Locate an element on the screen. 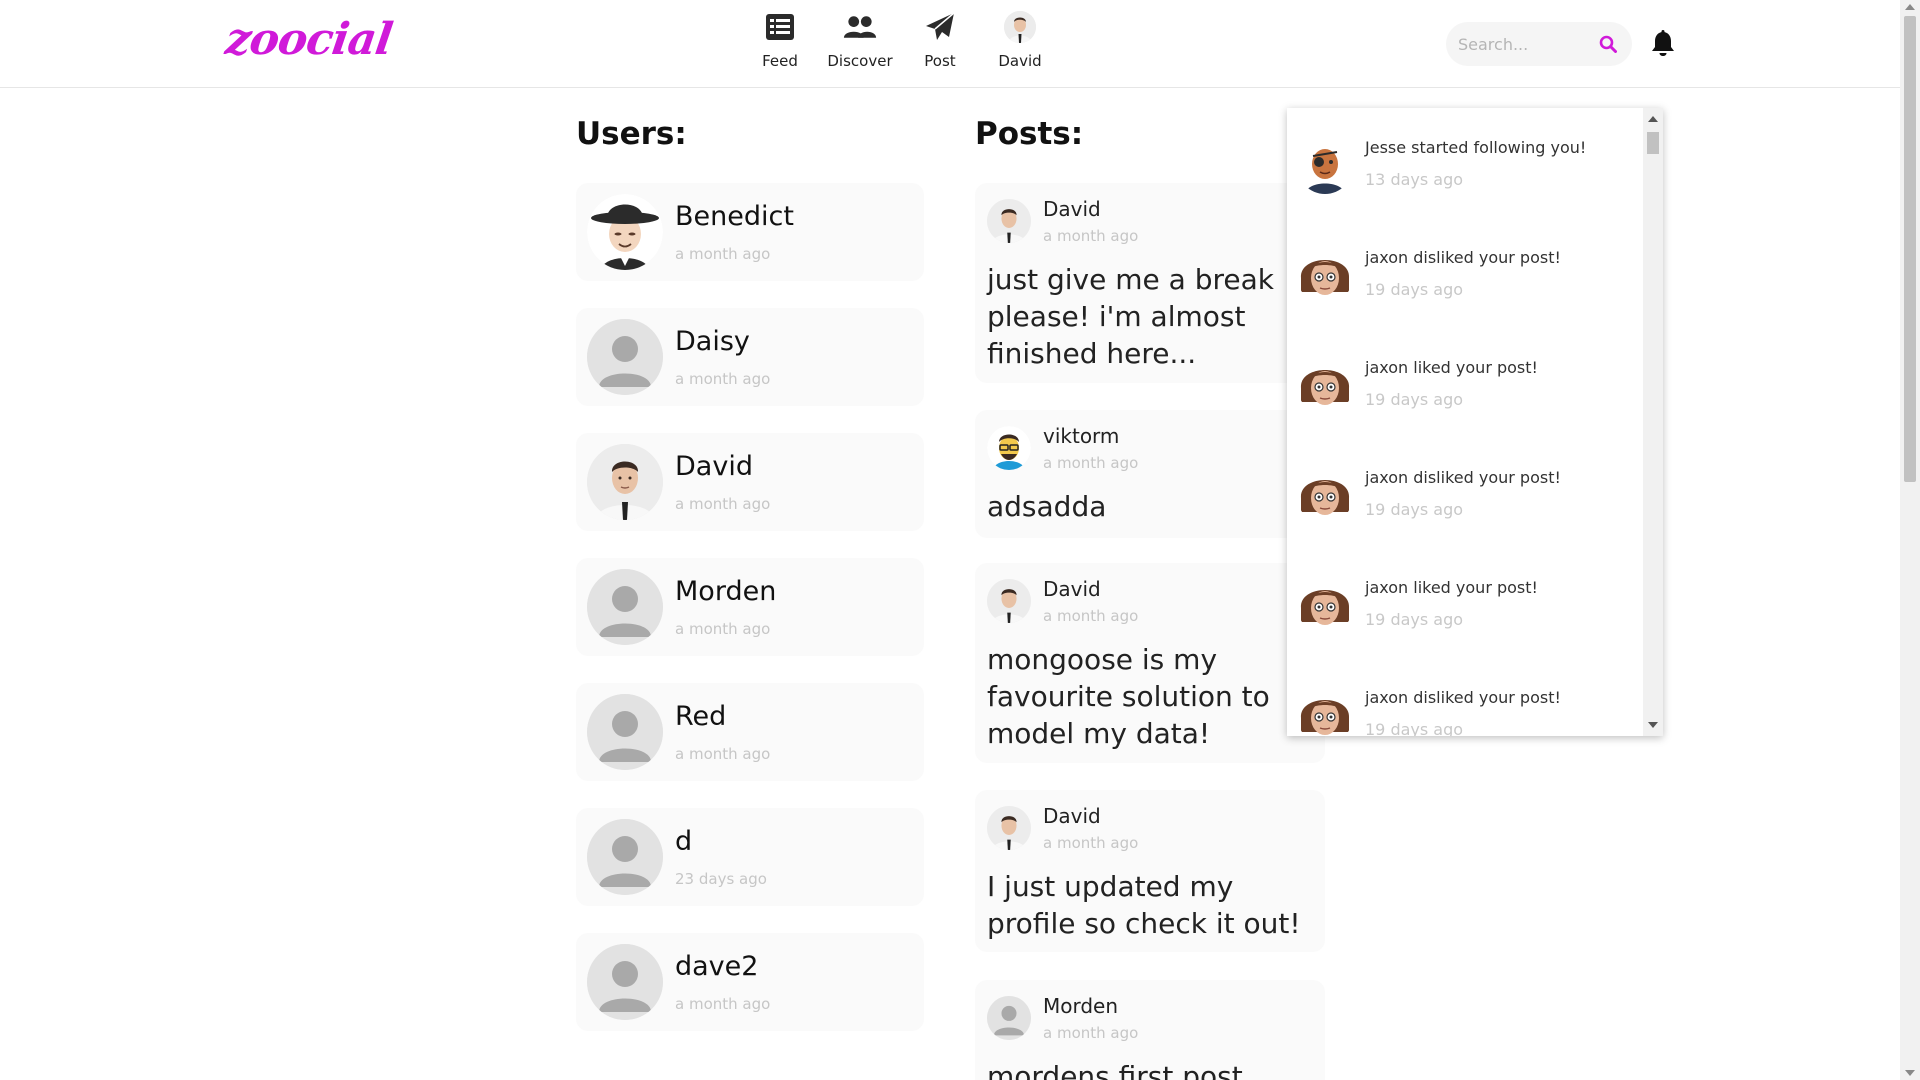  notification-text: Jesse started following you! is located at coordinates (1476, 147).